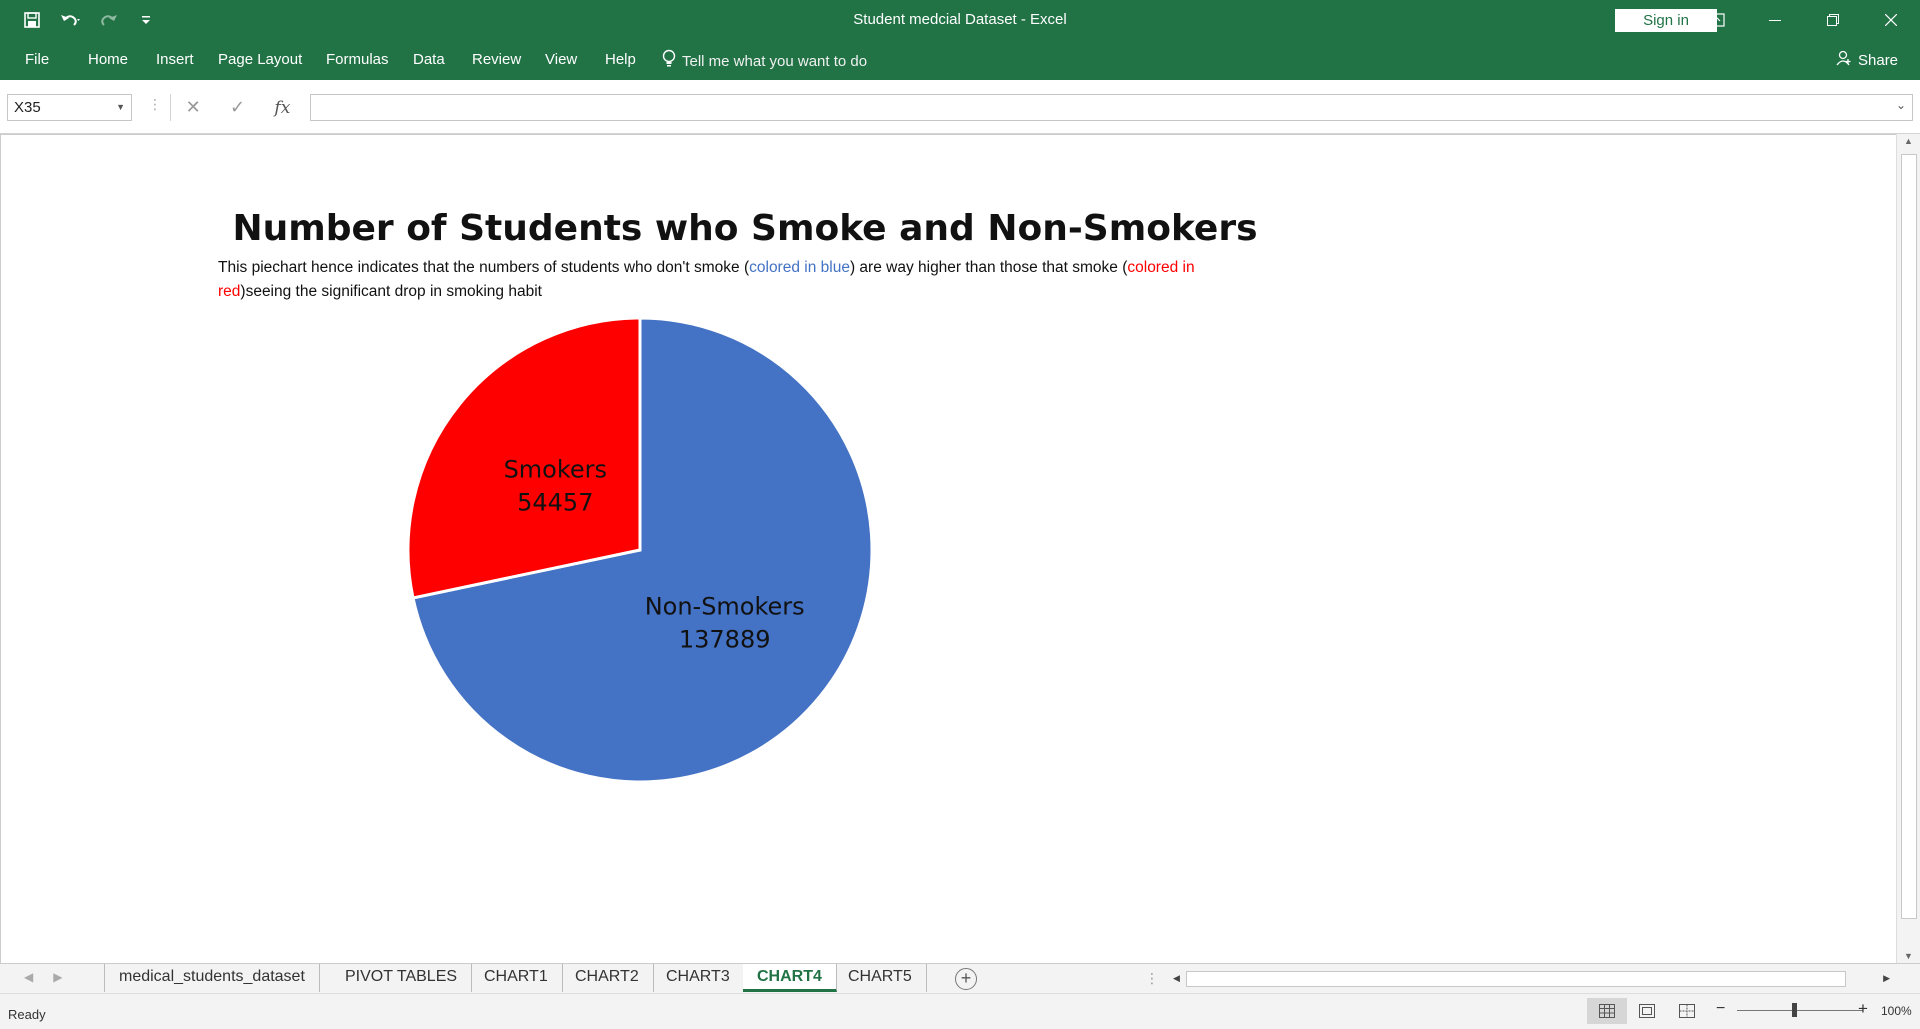 The width and height of the screenshot is (1920, 1029). I want to click on close-icon, so click(1891, 20).